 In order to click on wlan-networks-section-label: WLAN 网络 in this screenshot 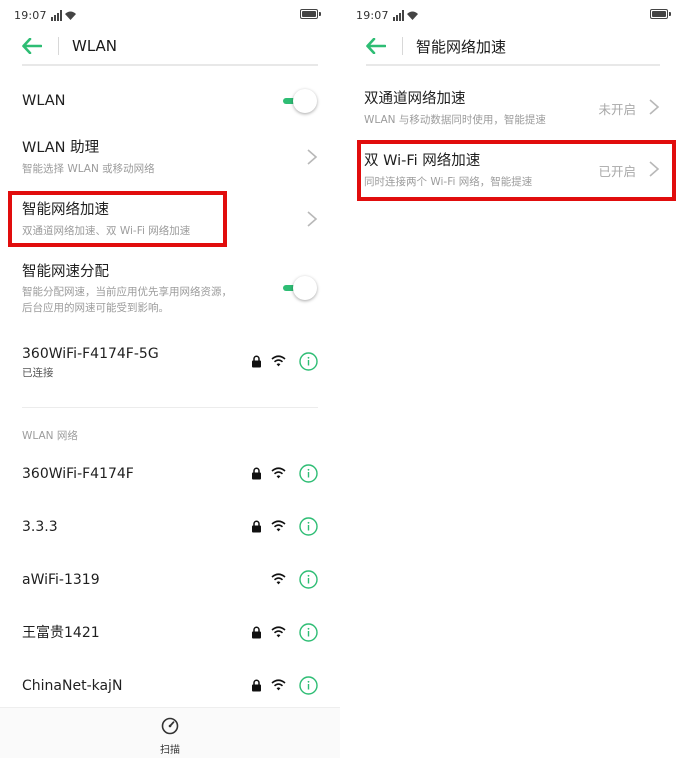, I will do `click(50, 436)`.